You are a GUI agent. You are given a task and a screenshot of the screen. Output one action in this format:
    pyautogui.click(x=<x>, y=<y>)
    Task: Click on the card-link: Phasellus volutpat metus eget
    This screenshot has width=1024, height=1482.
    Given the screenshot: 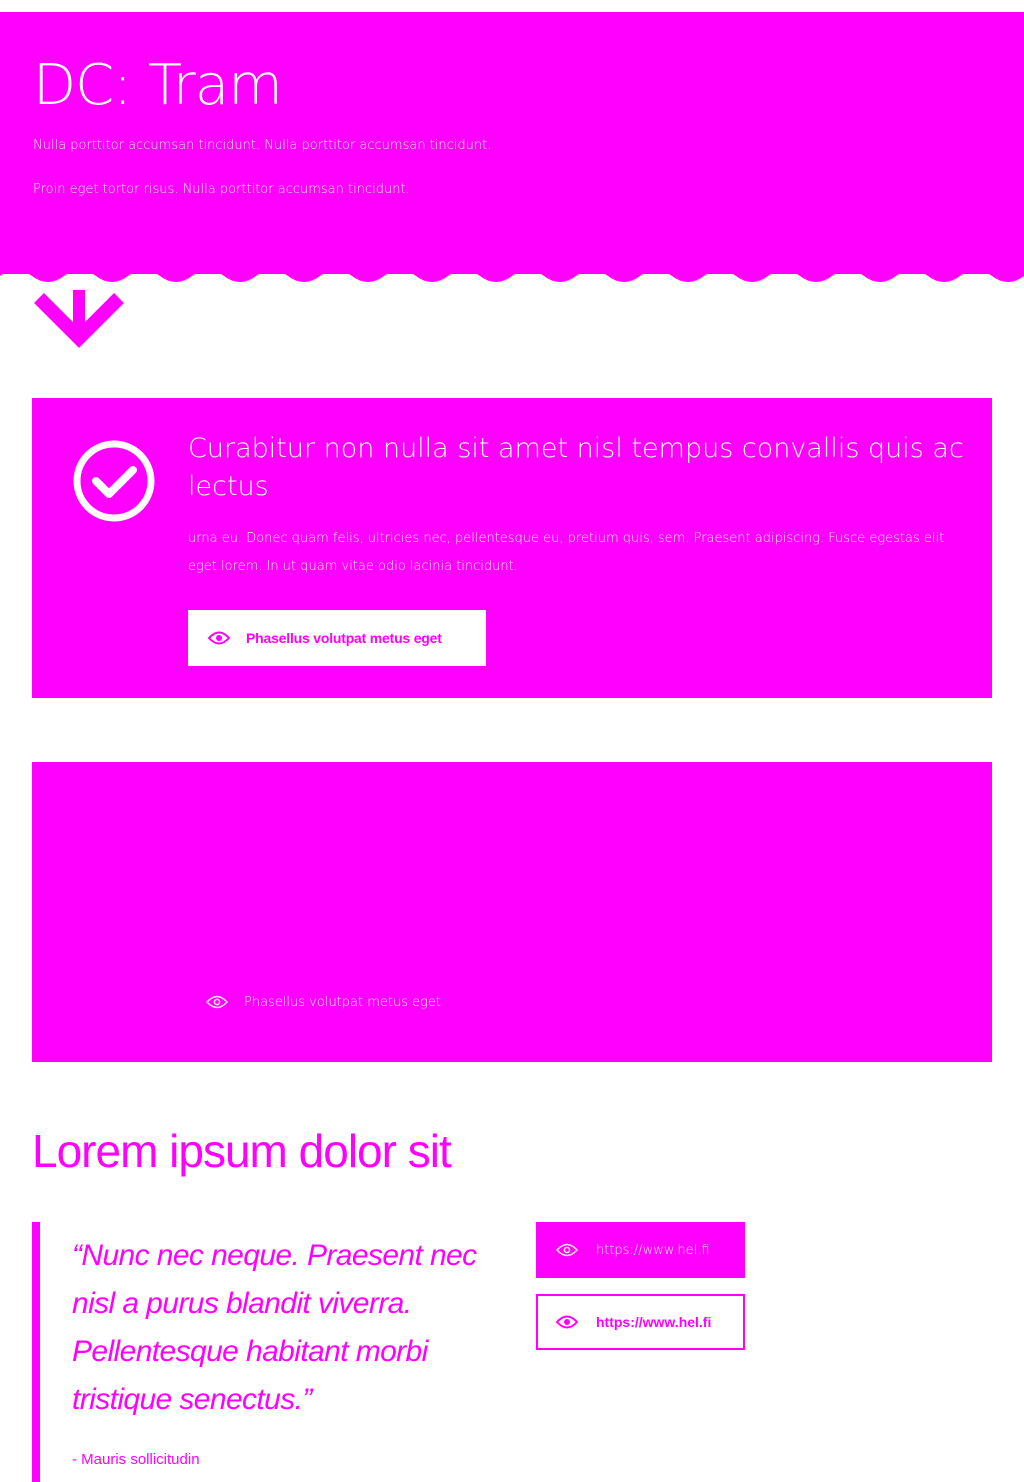 What is the action you would take?
    pyautogui.click(x=323, y=1002)
    